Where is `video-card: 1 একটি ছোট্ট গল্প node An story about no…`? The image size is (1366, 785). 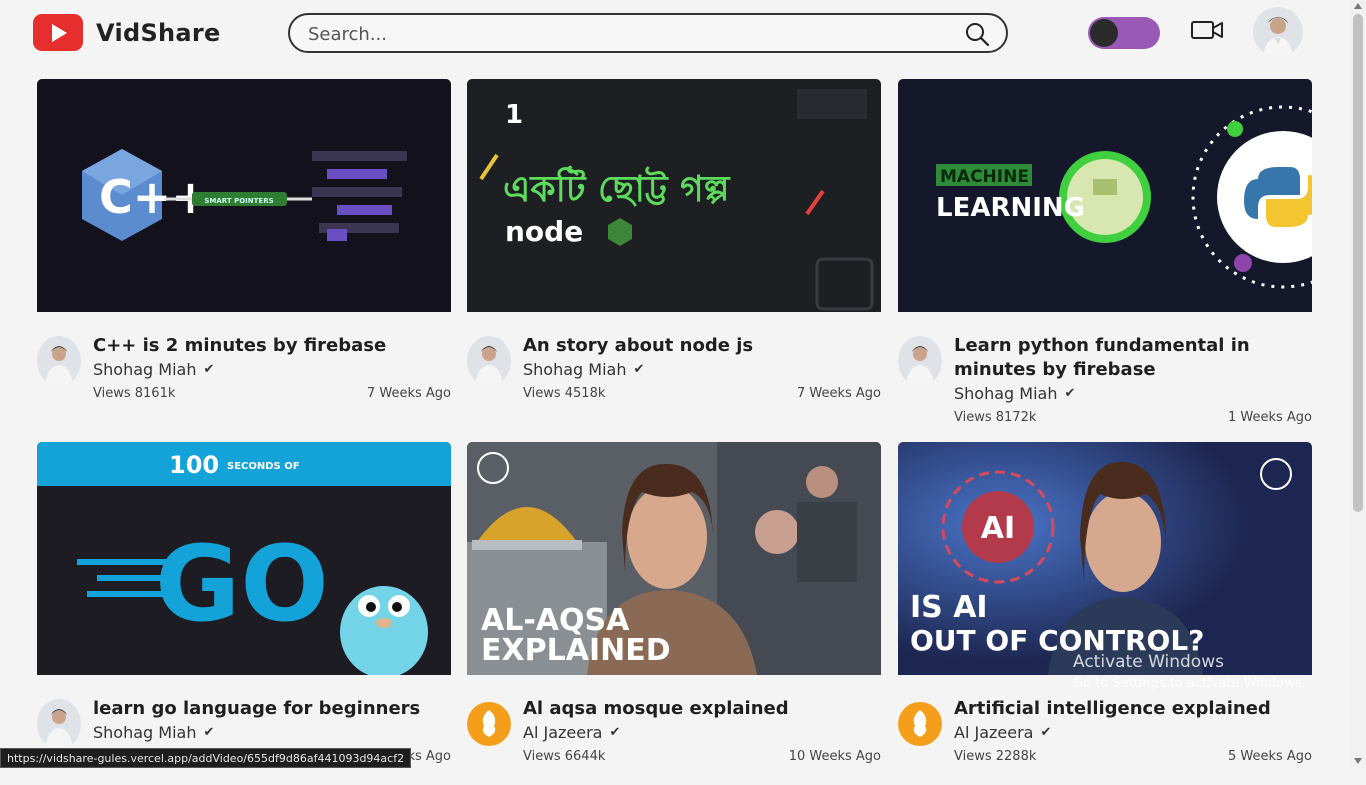
video-card: 1 একটি ছোট্ট গল্প node An story about no… is located at coordinates (674, 250).